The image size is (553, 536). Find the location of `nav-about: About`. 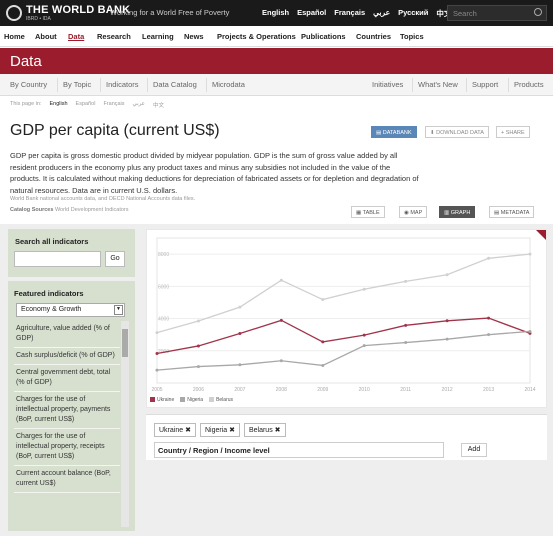

nav-about: About is located at coordinates (46, 36).